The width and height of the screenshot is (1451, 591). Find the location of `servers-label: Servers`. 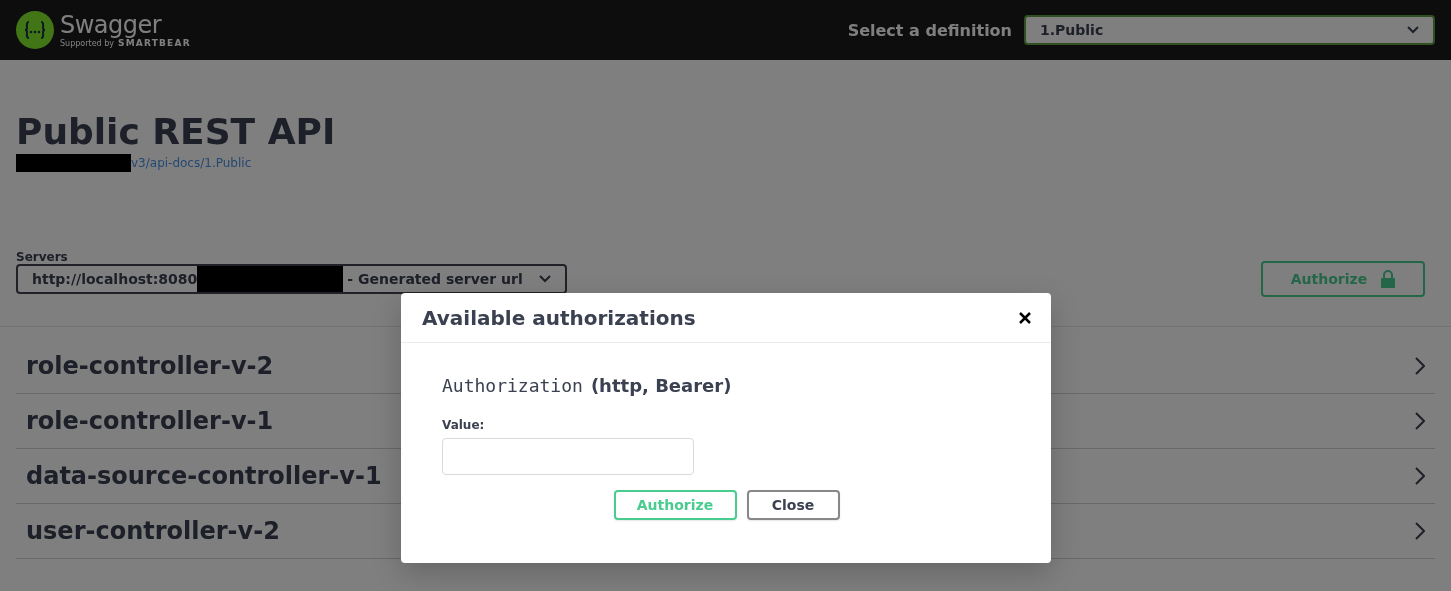

servers-label: Servers is located at coordinates (42, 257).